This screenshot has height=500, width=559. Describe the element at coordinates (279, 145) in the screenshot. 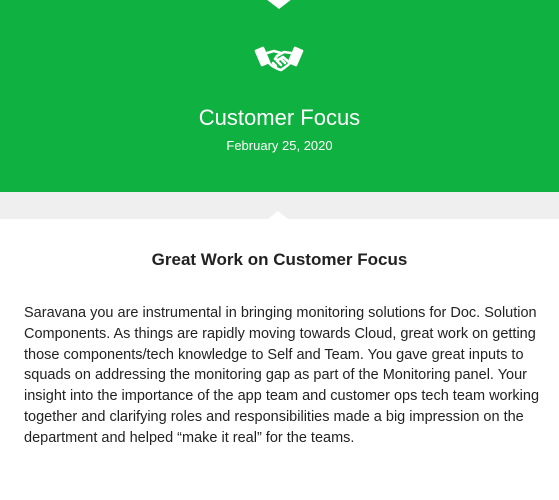

I see `recognition-date: February 25, 2020` at that location.